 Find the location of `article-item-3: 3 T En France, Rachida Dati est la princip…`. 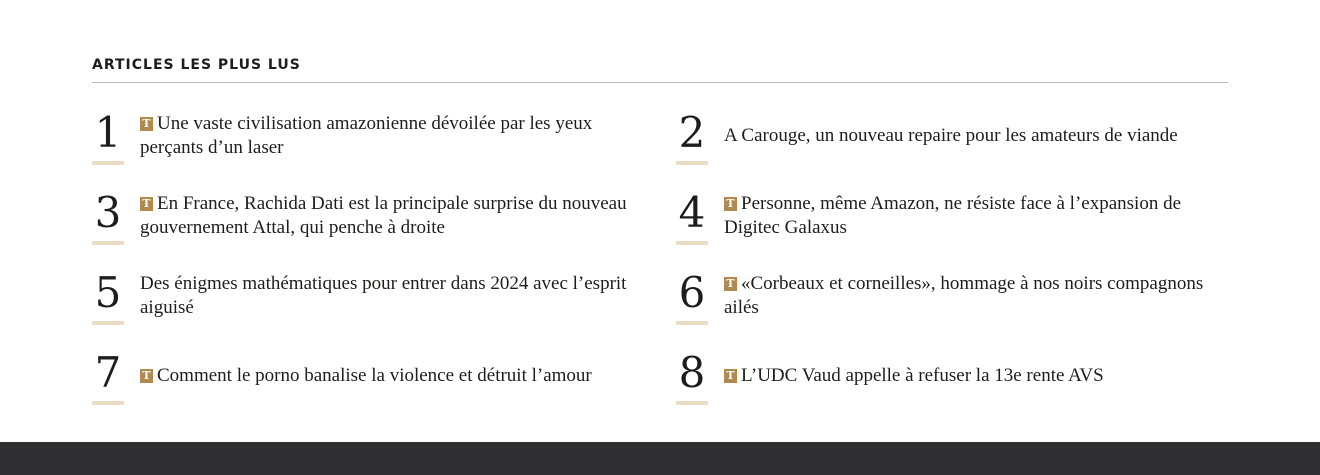

article-item-3: 3 T En France, Rachida Dati est la princip… is located at coordinates (384, 216).